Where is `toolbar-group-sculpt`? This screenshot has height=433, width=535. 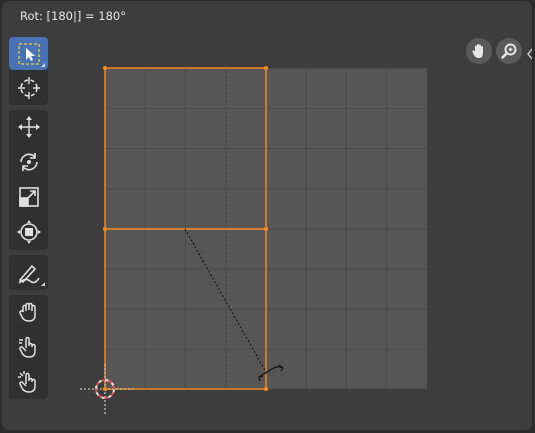
toolbar-group-sculpt is located at coordinates (28, 347).